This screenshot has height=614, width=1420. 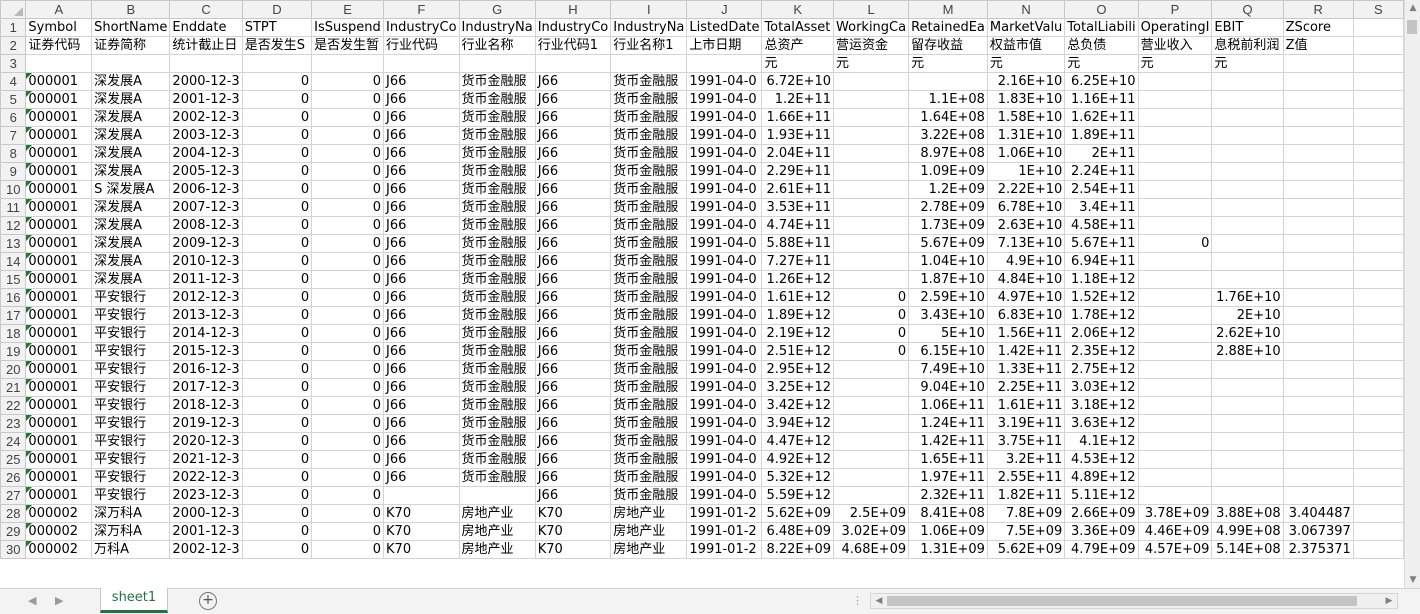 What do you see at coordinates (497, 549) in the screenshot?
I see `cell-g30: 房地产业` at bounding box center [497, 549].